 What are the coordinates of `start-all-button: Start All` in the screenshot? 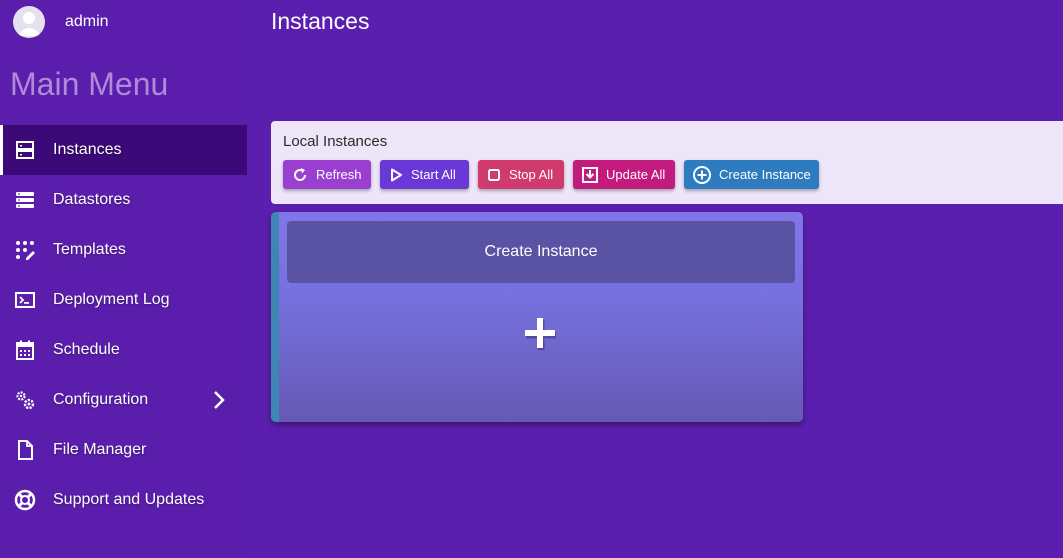 It's located at (424, 174).